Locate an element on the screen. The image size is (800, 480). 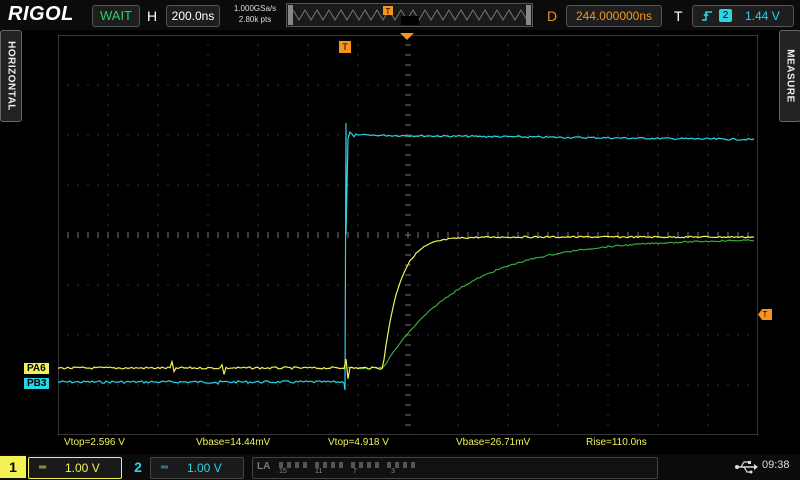
horizontal-menu-tab: HORIZONTAL is located at coordinates (11, 76).